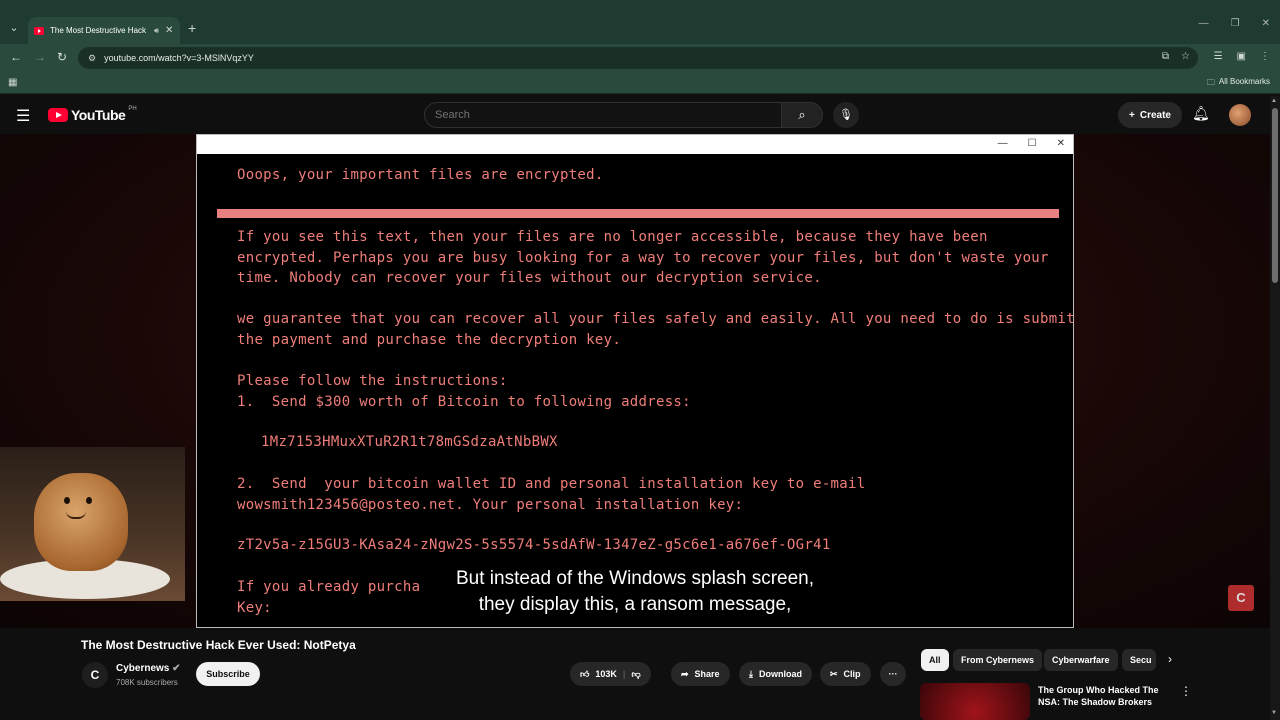 The width and height of the screenshot is (1280, 720). Describe the element at coordinates (1185, 56) in the screenshot. I see `bookmark-star-icon: ☆` at that location.